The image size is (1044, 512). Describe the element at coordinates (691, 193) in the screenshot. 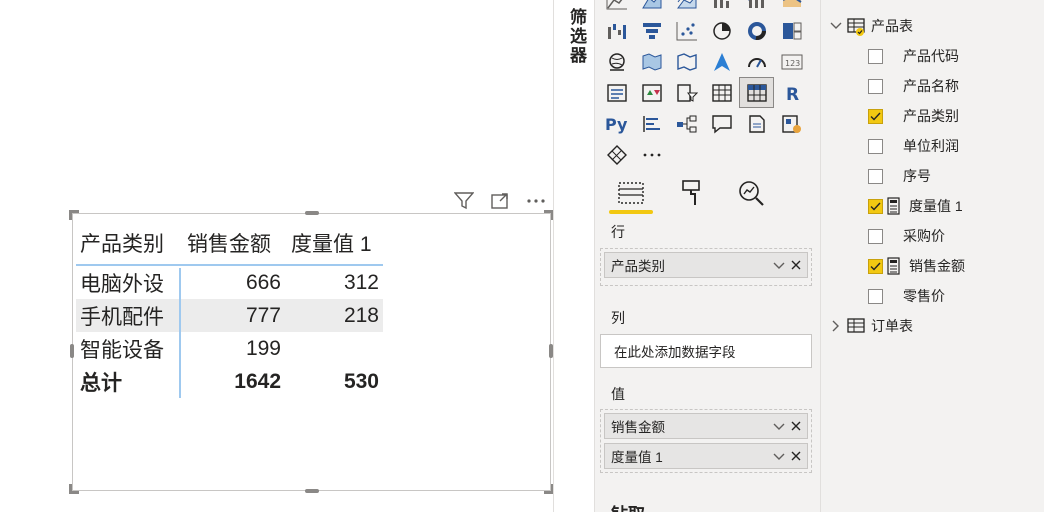

I see `format-tab` at that location.